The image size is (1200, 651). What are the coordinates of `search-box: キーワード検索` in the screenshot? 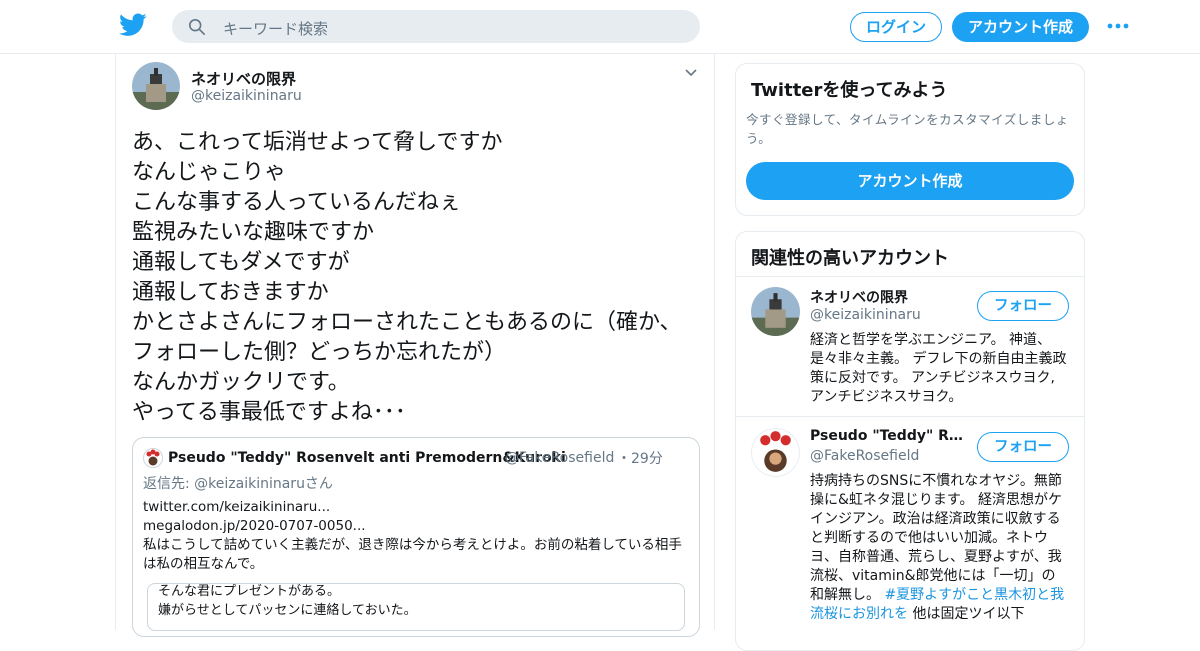 It's located at (436, 26).